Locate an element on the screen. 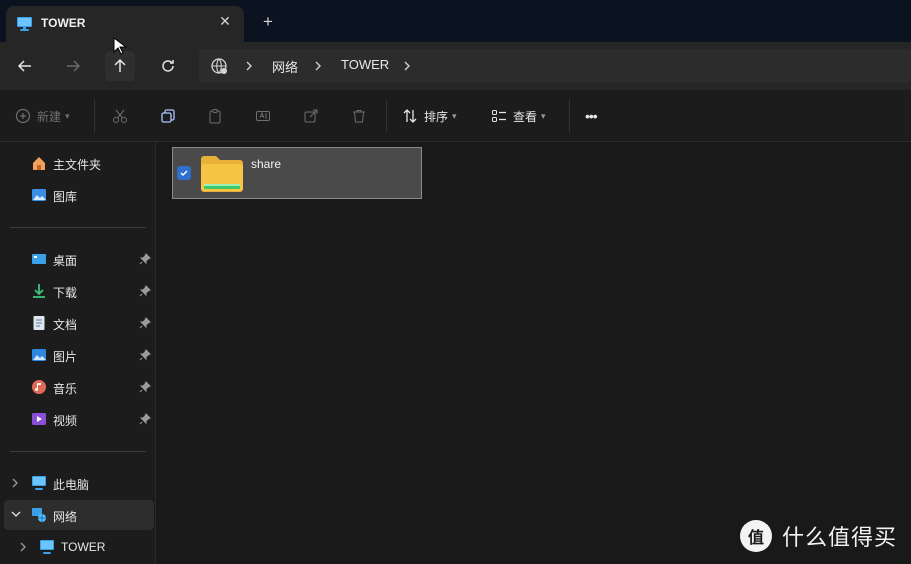  sidebar-item-label: 图库 is located at coordinates (65, 197).